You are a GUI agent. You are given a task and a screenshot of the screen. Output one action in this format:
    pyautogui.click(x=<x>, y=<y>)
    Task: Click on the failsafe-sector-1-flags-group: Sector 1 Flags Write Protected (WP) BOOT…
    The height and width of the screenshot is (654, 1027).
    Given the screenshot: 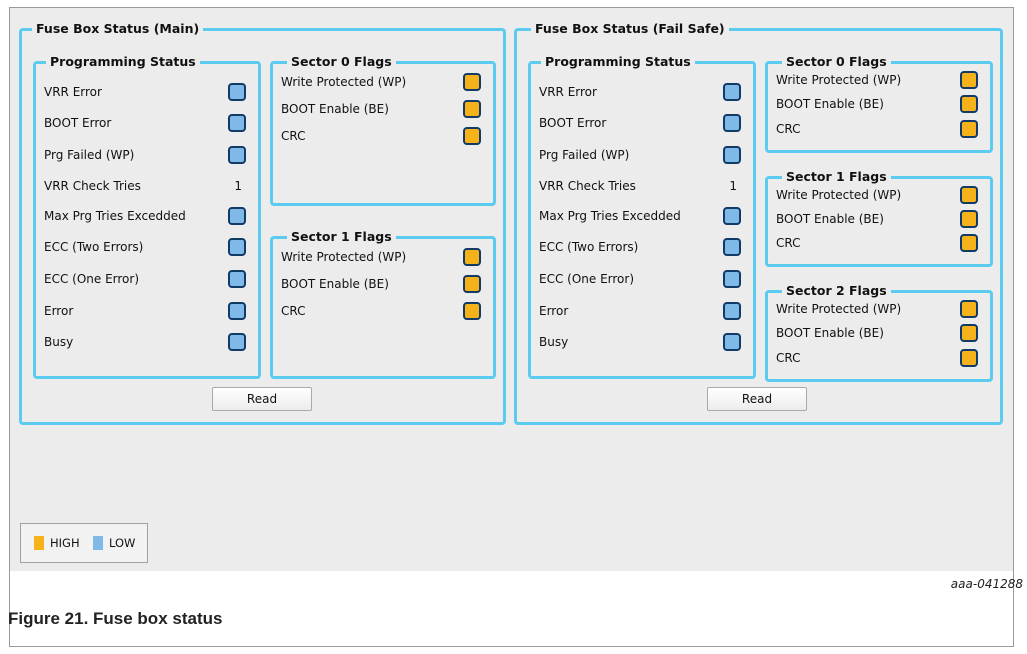 What is the action you would take?
    pyautogui.click(x=879, y=218)
    